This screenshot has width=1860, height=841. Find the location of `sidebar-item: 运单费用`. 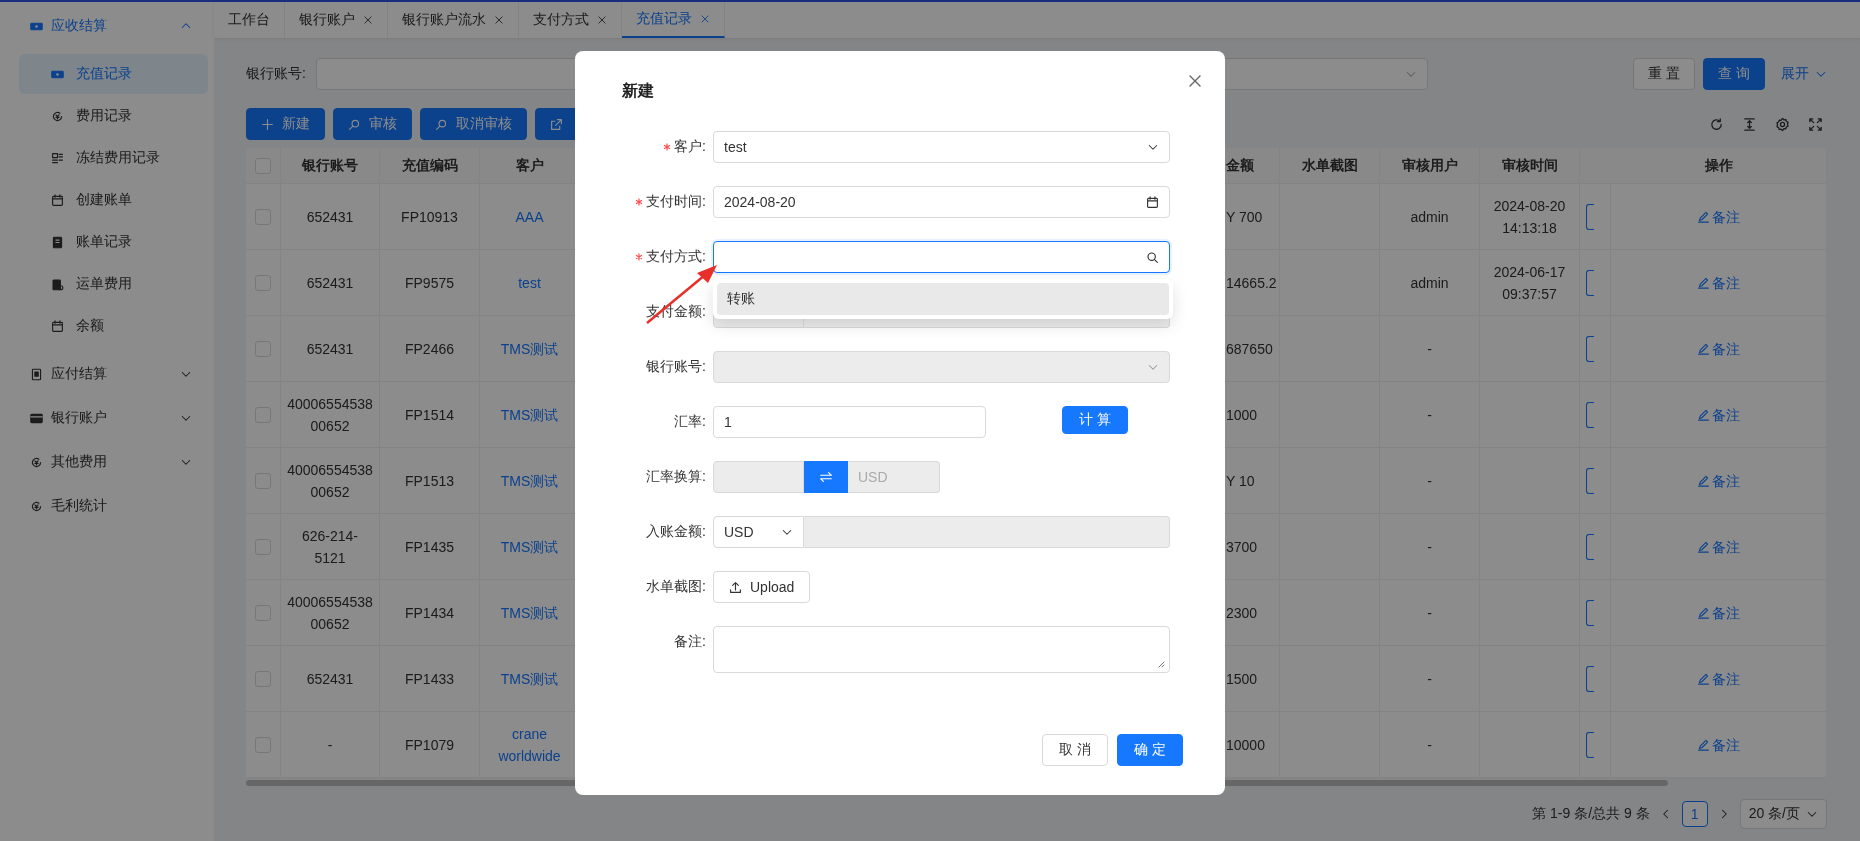

sidebar-item: 运单费用 is located at coordinates (113, 284).